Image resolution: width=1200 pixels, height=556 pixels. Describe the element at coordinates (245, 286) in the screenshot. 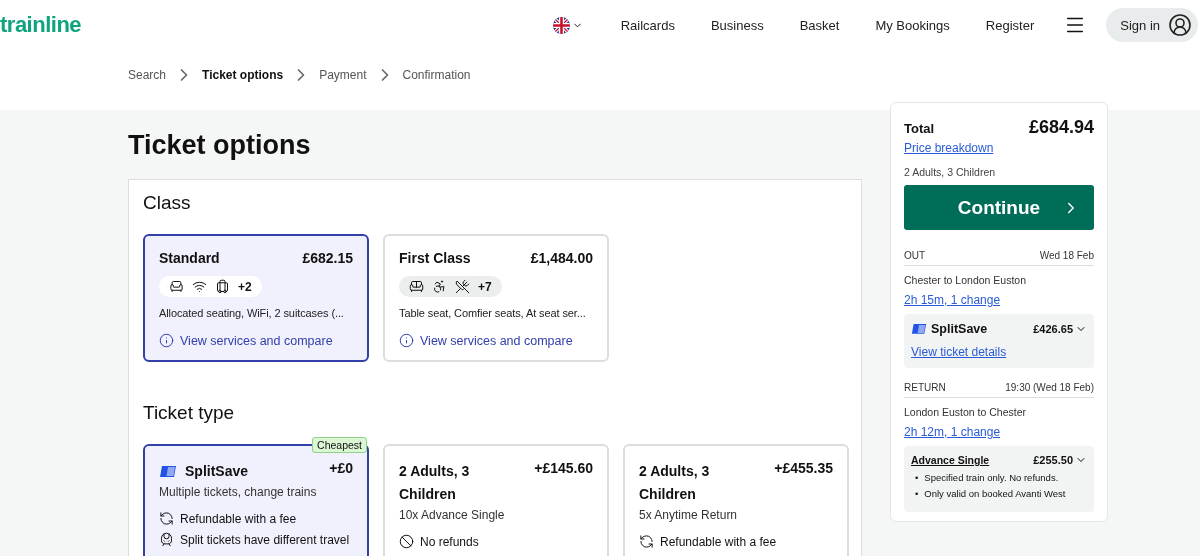

I see `more-count: +2` at that location.